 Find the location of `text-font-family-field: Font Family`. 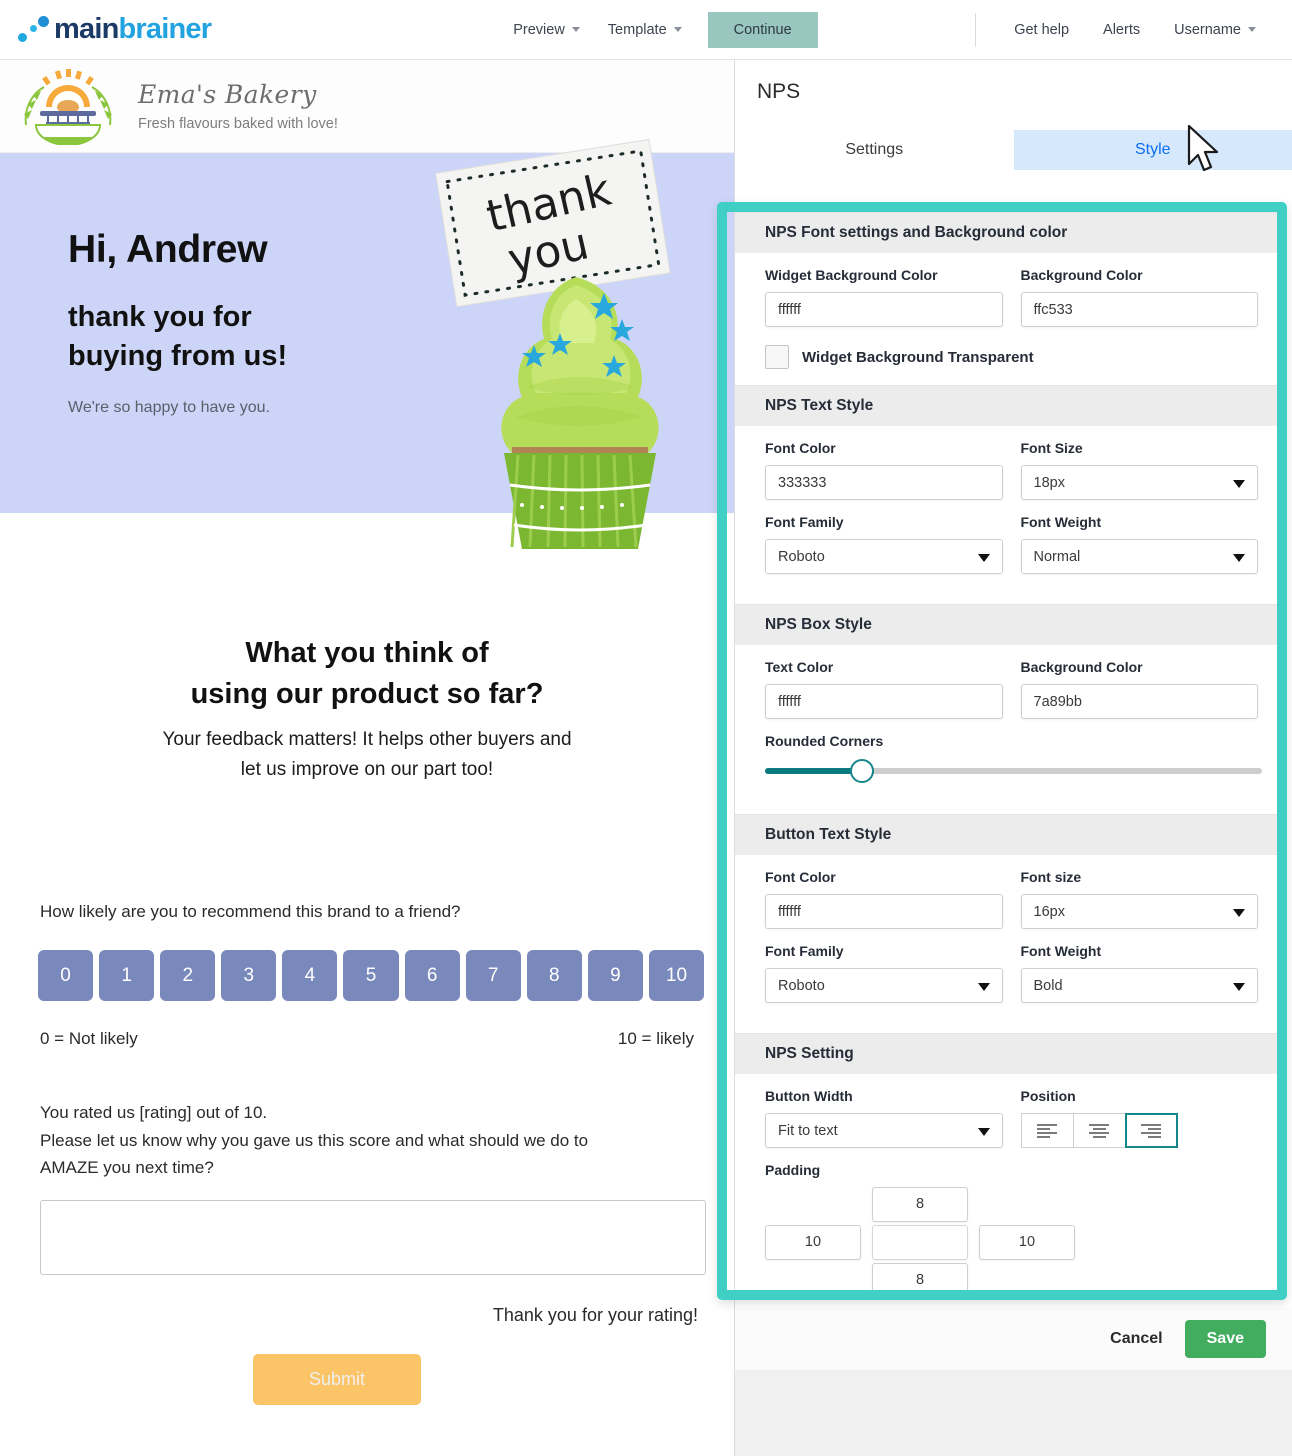

text-font-family-field: Font Family is located at coordinates (884, 544).